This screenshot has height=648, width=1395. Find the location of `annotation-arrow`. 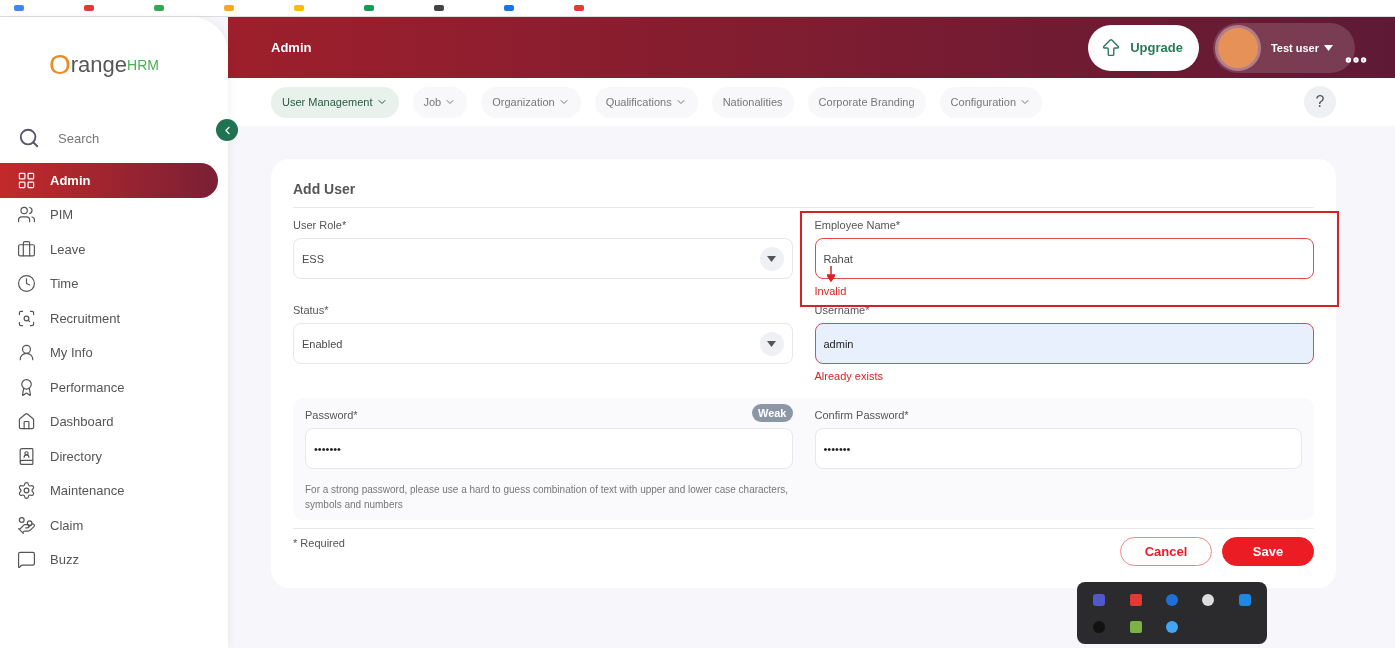

annotation-arrow is located at coordinates (830, 274).